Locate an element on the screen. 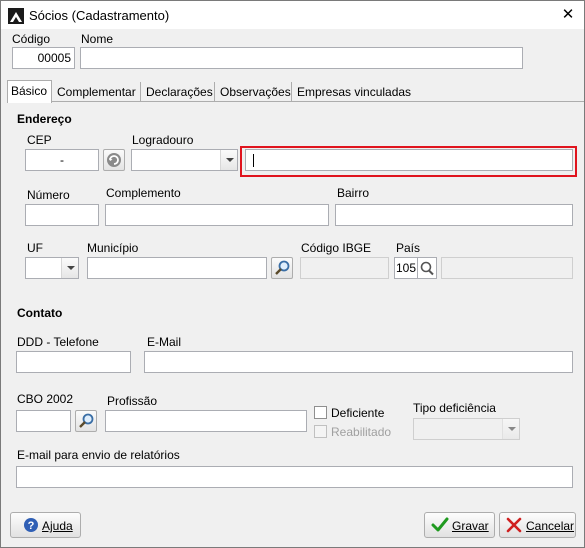  cep-lookup-button is located at coordinates (114, 160).